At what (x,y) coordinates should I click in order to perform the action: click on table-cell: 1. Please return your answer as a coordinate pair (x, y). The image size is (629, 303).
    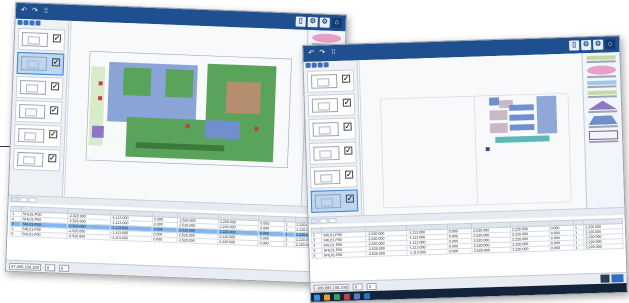
    Looking at the image, I should click on (289, 244).